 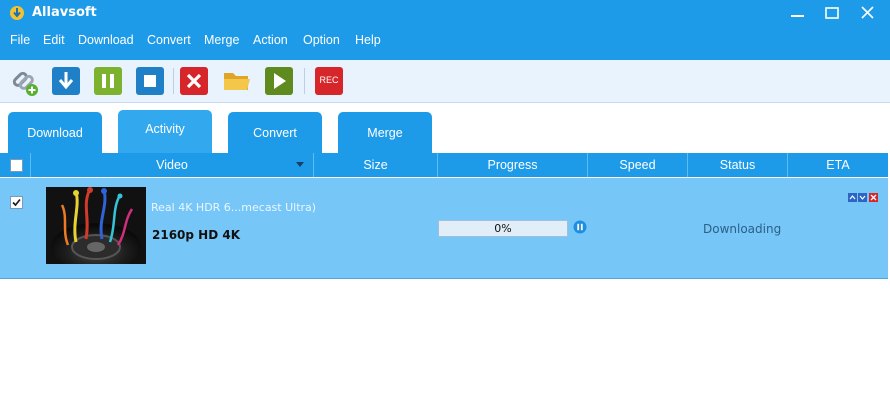 I want to click on minimize-icon, so click(x=797, y=16).